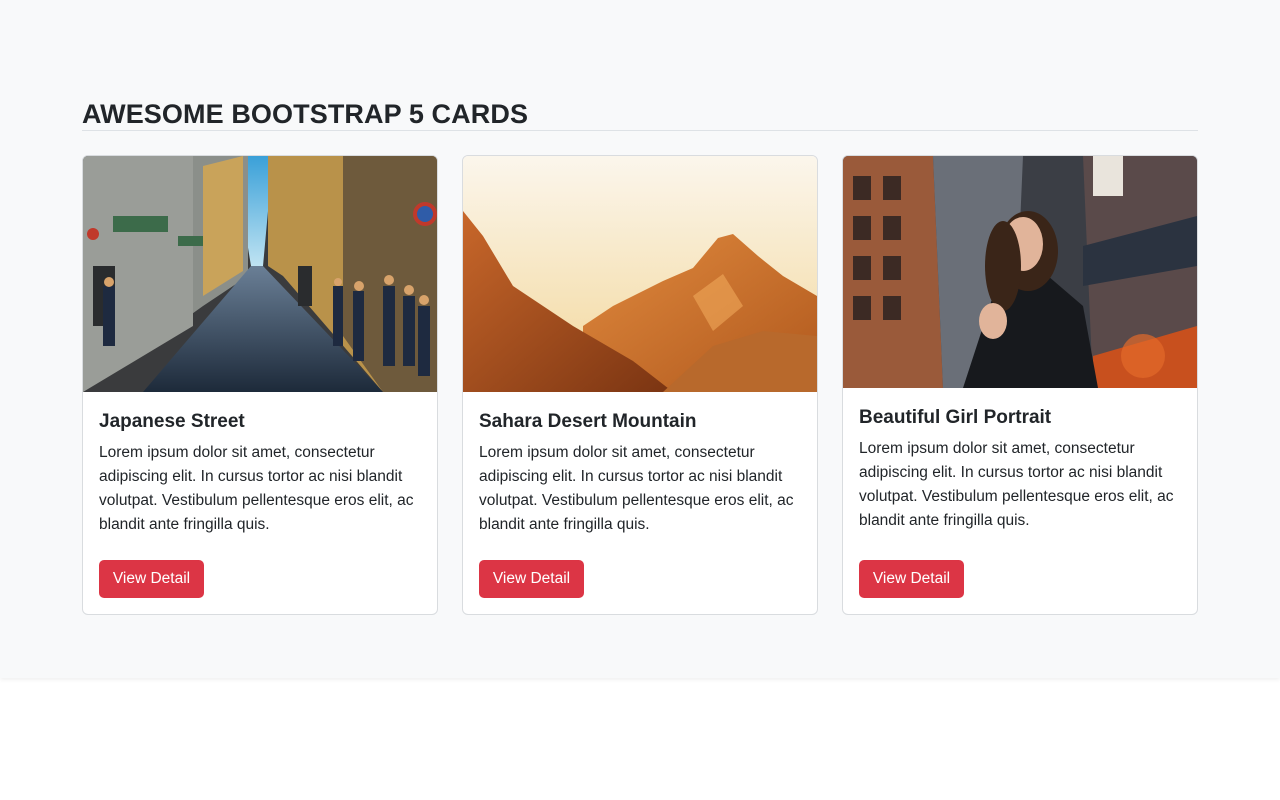 The width and height of the screenshot is (1280, 800). Describe the element at coordinates (172, 421) in the screenshot. I see `card-title: Japanese Street` at that location.